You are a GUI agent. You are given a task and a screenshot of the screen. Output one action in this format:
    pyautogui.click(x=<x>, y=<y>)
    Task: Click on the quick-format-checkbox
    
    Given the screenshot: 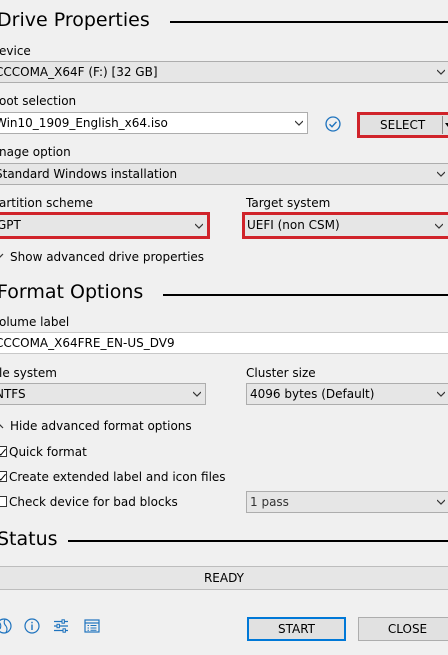 What is the action you would take?
    pyautogui.click(x=3, y=451)
    